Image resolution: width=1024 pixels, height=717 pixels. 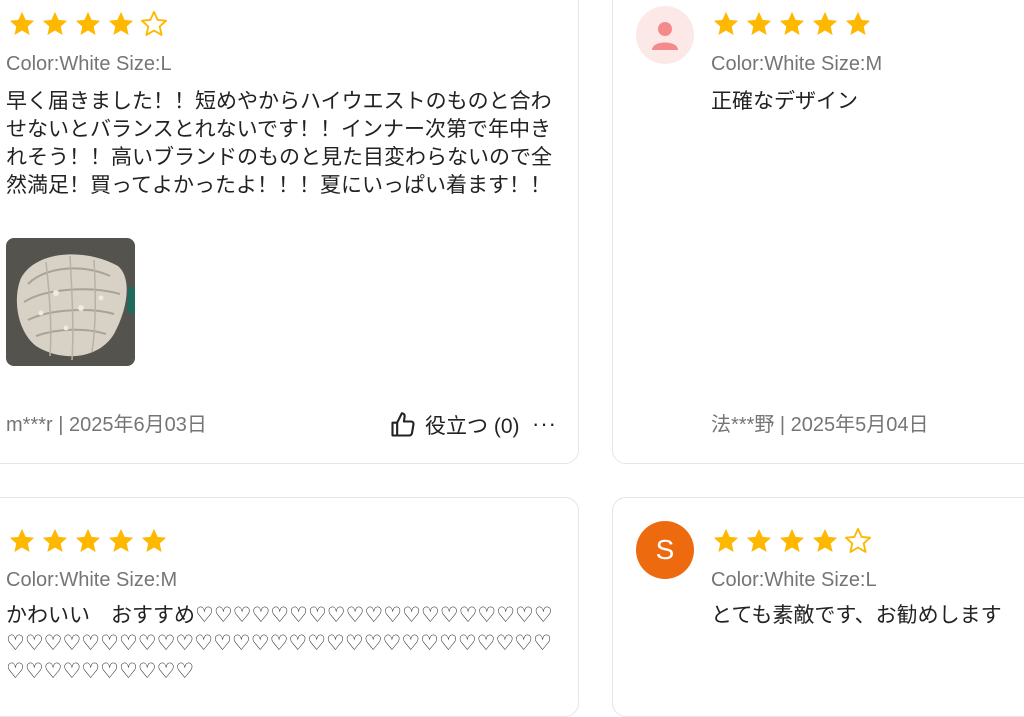 I want to click on review-photo-image, so click(x=70, y=302).